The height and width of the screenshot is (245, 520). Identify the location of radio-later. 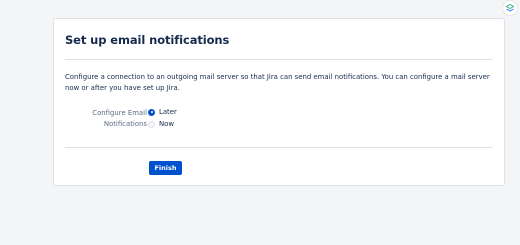
(151, 112).